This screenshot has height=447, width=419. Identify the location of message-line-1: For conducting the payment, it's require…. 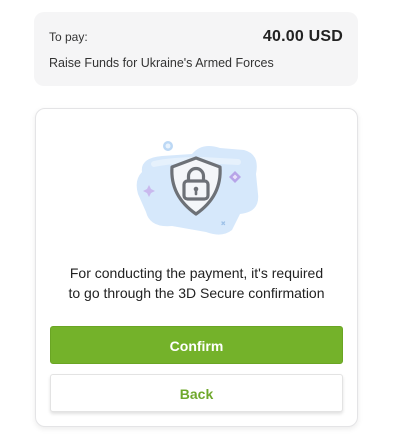
(196, 273).